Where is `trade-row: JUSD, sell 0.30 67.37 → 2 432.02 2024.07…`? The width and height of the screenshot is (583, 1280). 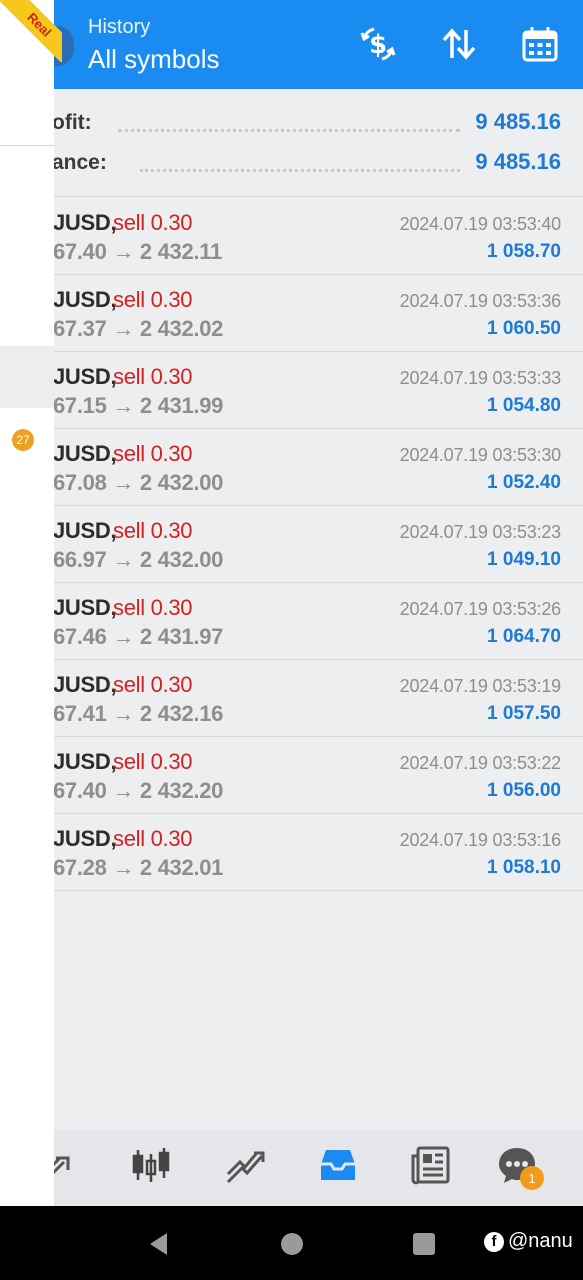
trade-row: JUSD, sell 0.30 67.37 → 2 432.02 2024.07… is located at coordinates (291, 313).